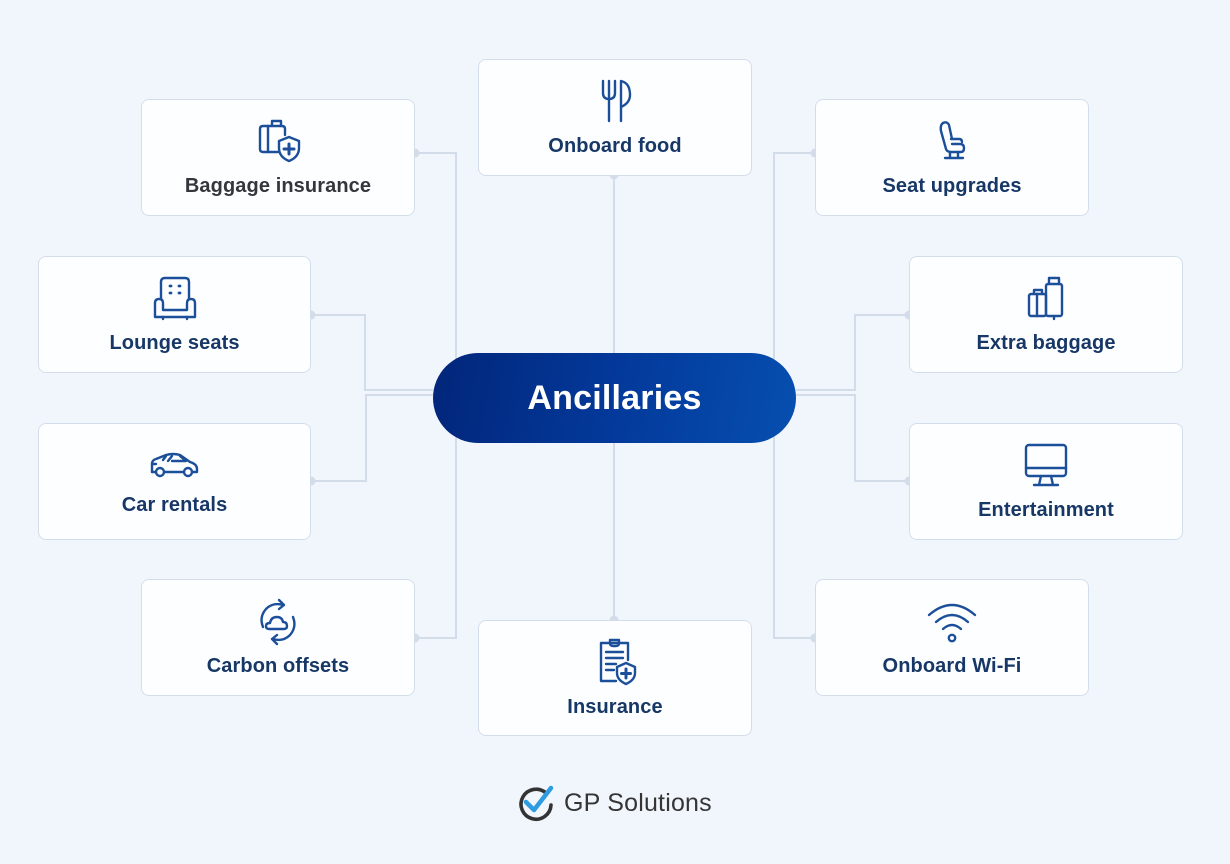 This screenshot has width=1230, height=864. What do you see at coordinates (278, 142) in the screenshot?
I see `suitcase-shield-icon` at bounding box center [278, 142].